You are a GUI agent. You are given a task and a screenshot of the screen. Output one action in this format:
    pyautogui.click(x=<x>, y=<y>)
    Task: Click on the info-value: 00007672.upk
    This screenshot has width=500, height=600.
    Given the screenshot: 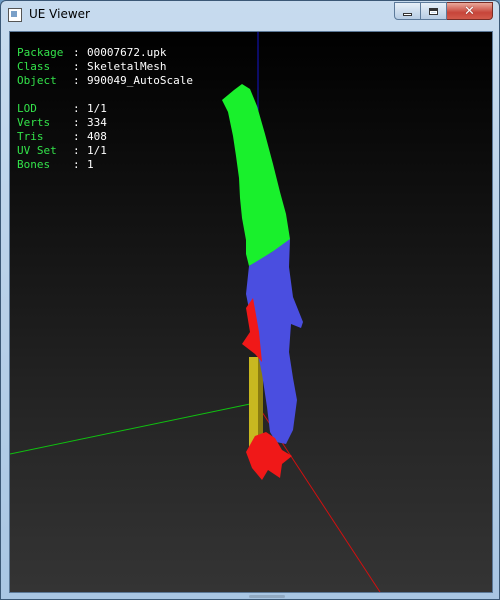 What is the action you would take?
    pyautogui.click(x=127, y=52)
    